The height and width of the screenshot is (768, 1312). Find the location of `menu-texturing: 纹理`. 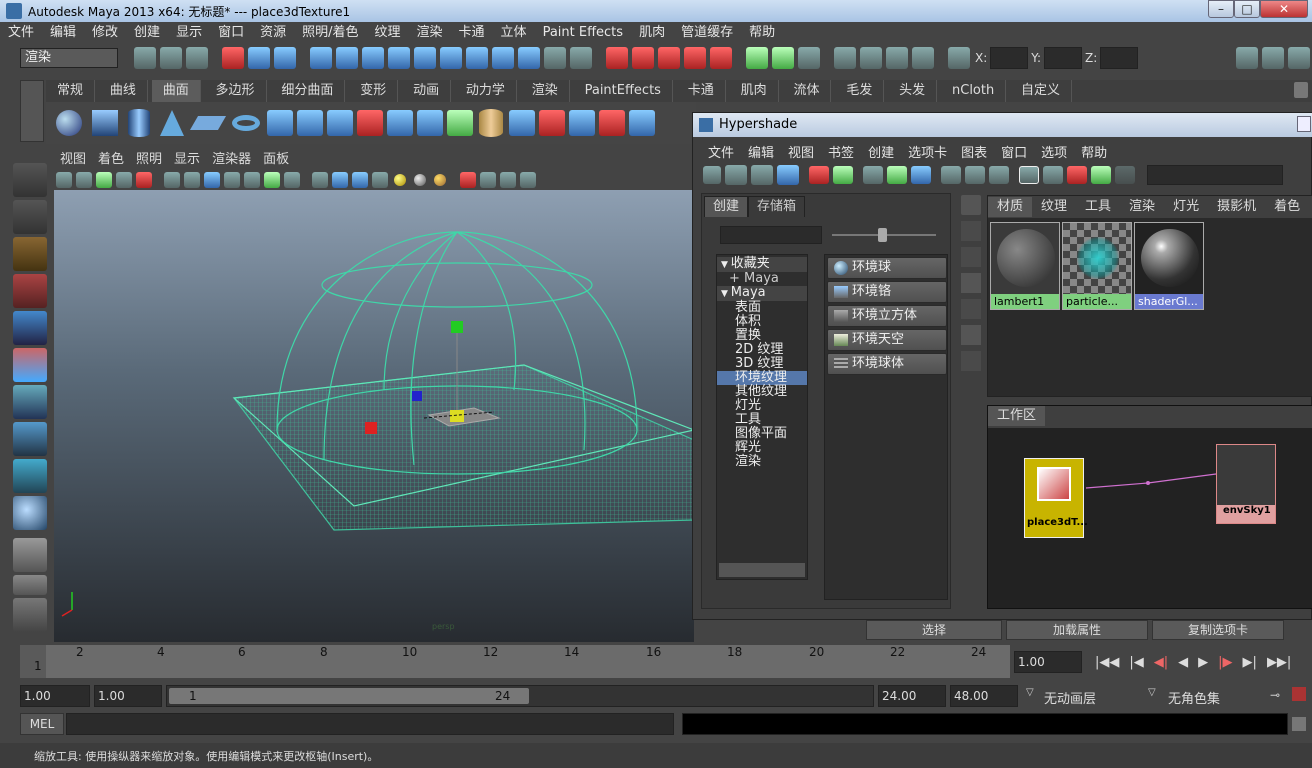

menu-texturing: 纹理 is located at coordinates (388, 33).